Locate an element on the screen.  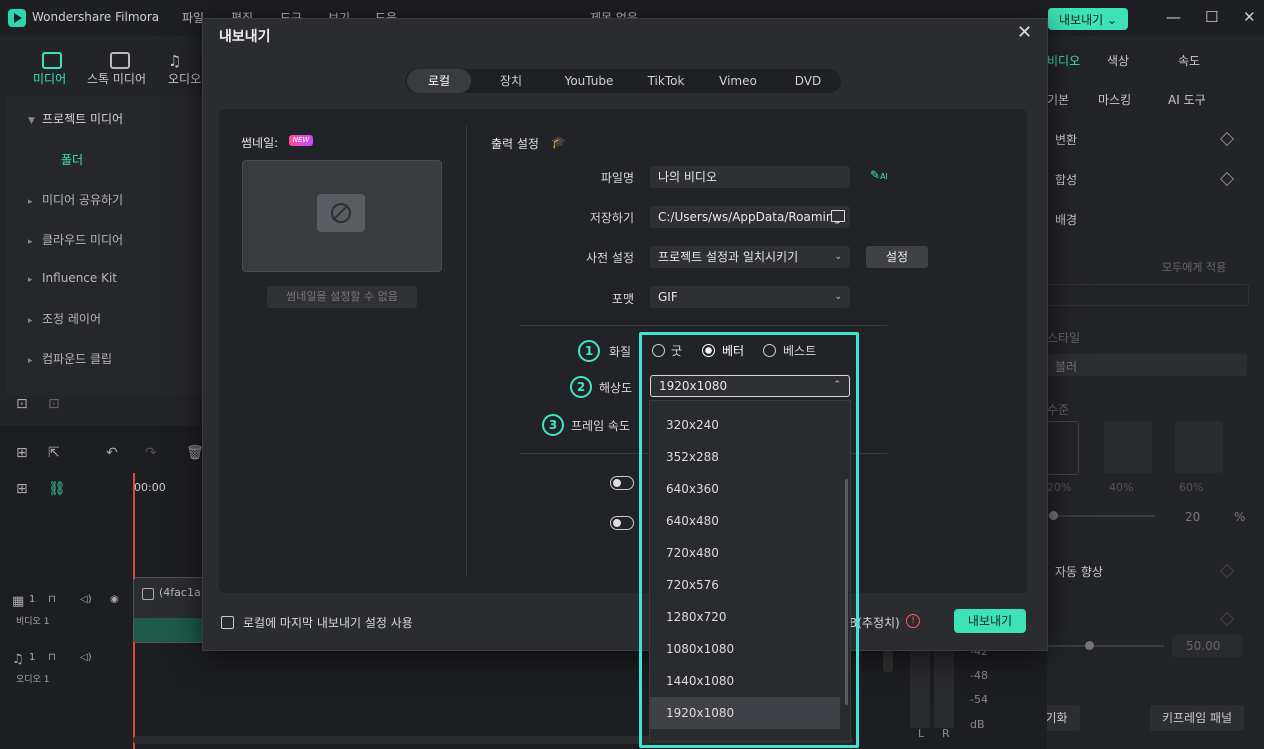
resolution-label: 해상도 is located at coordinates (616, 388).